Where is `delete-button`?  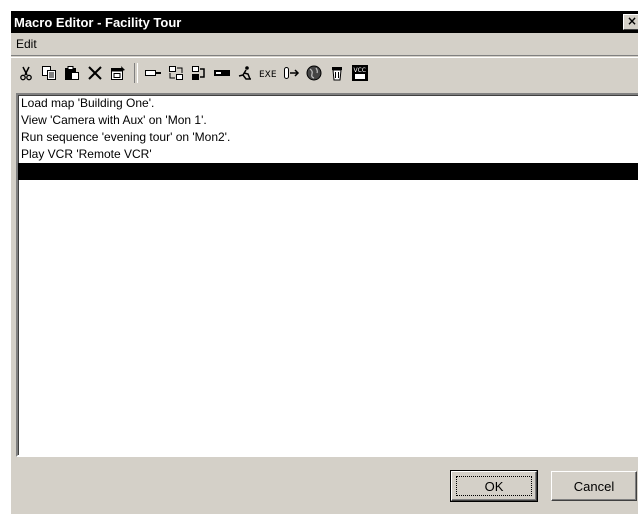
delete-button is located at coordinates (95, 73).